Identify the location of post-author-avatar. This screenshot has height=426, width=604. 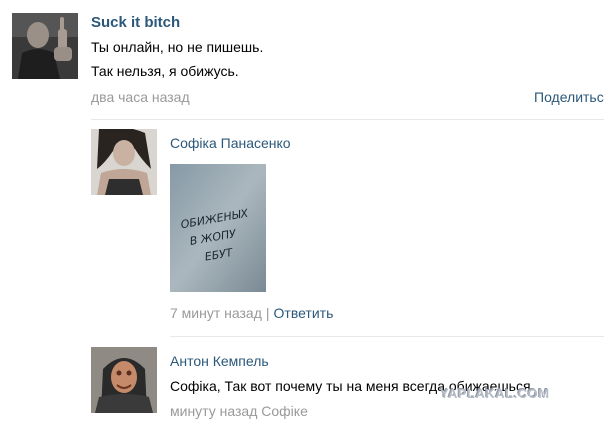
(45, 46).